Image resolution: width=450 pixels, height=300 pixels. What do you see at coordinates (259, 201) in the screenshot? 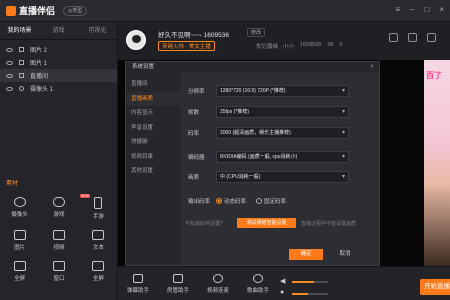
I see `fixed-bitrate-radio` at bounding box center [259, 201].